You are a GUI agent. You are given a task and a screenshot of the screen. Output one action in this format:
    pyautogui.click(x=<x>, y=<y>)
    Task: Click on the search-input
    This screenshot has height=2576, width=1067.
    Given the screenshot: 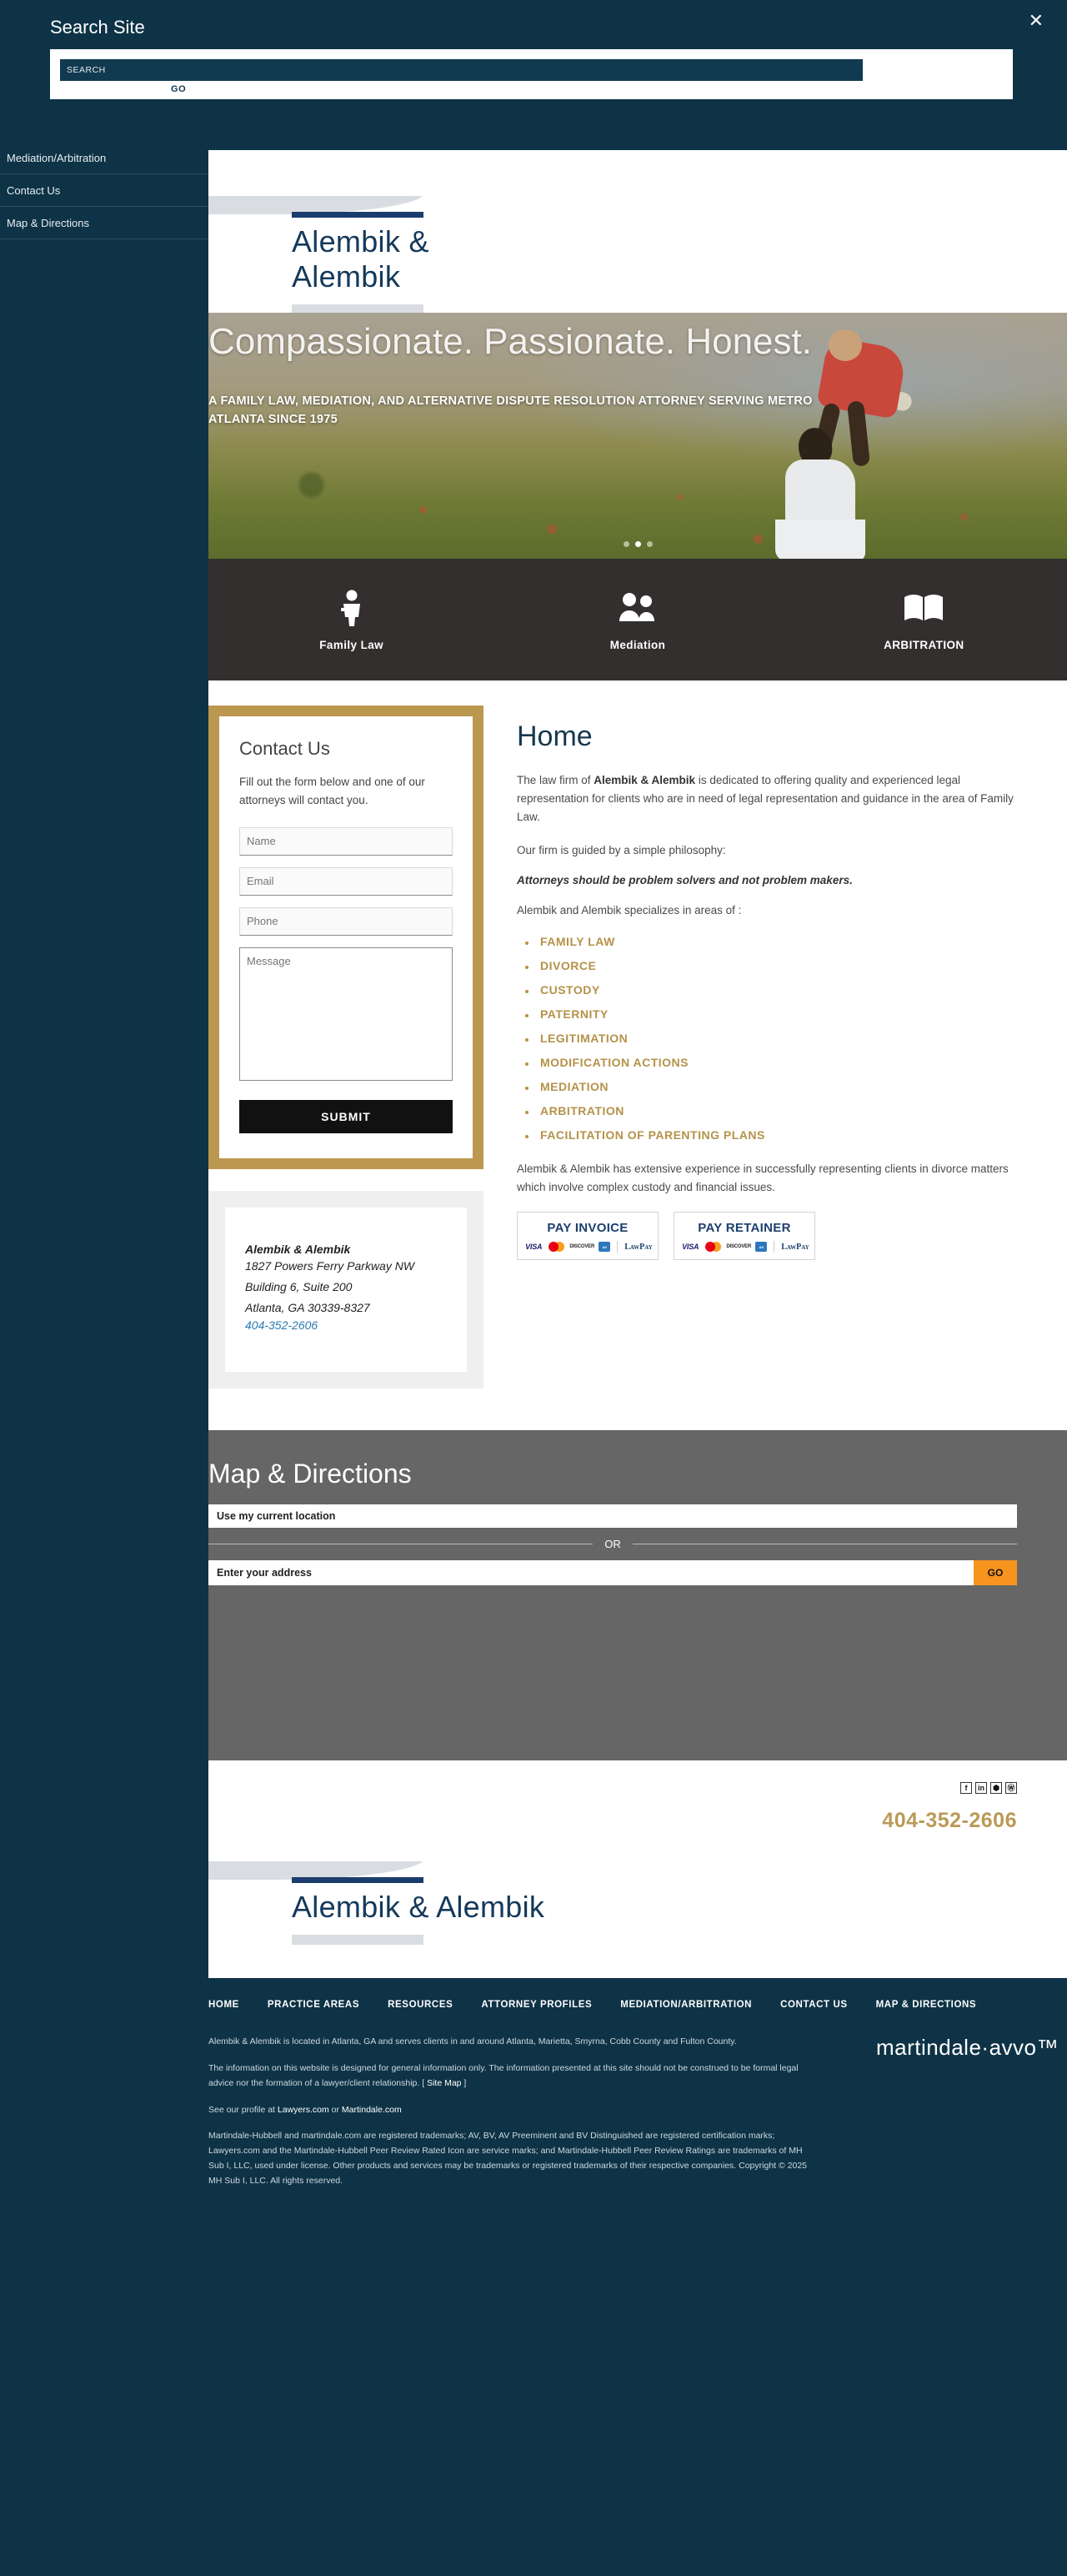 What is the action you would take?
    pyautogui.click(x=461, y=70)
    